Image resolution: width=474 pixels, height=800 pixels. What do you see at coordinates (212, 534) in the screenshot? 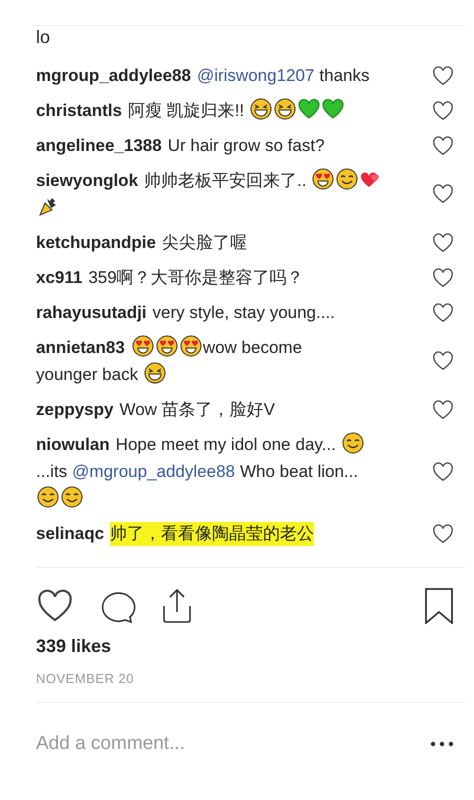
I see `highlighted-comment-text: 帅了，看看像陶晶莹的老公` at bounding box center [212, 534].